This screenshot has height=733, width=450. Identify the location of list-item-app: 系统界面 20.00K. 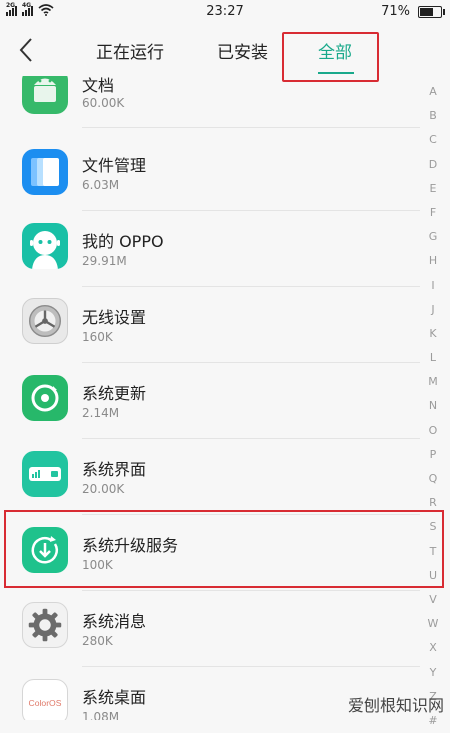
(210, 477).